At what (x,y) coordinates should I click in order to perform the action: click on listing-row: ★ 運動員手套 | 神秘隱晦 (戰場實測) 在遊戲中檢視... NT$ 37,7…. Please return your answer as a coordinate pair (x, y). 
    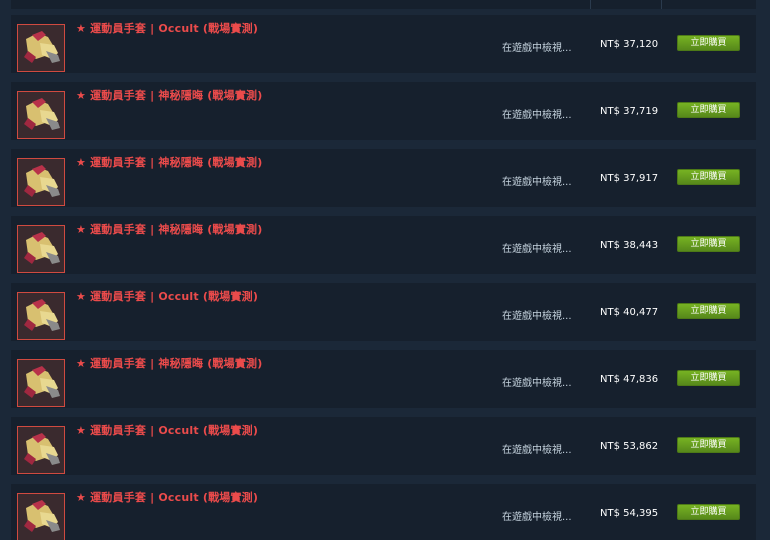
    Looking at the image, I should click on (383, 111).